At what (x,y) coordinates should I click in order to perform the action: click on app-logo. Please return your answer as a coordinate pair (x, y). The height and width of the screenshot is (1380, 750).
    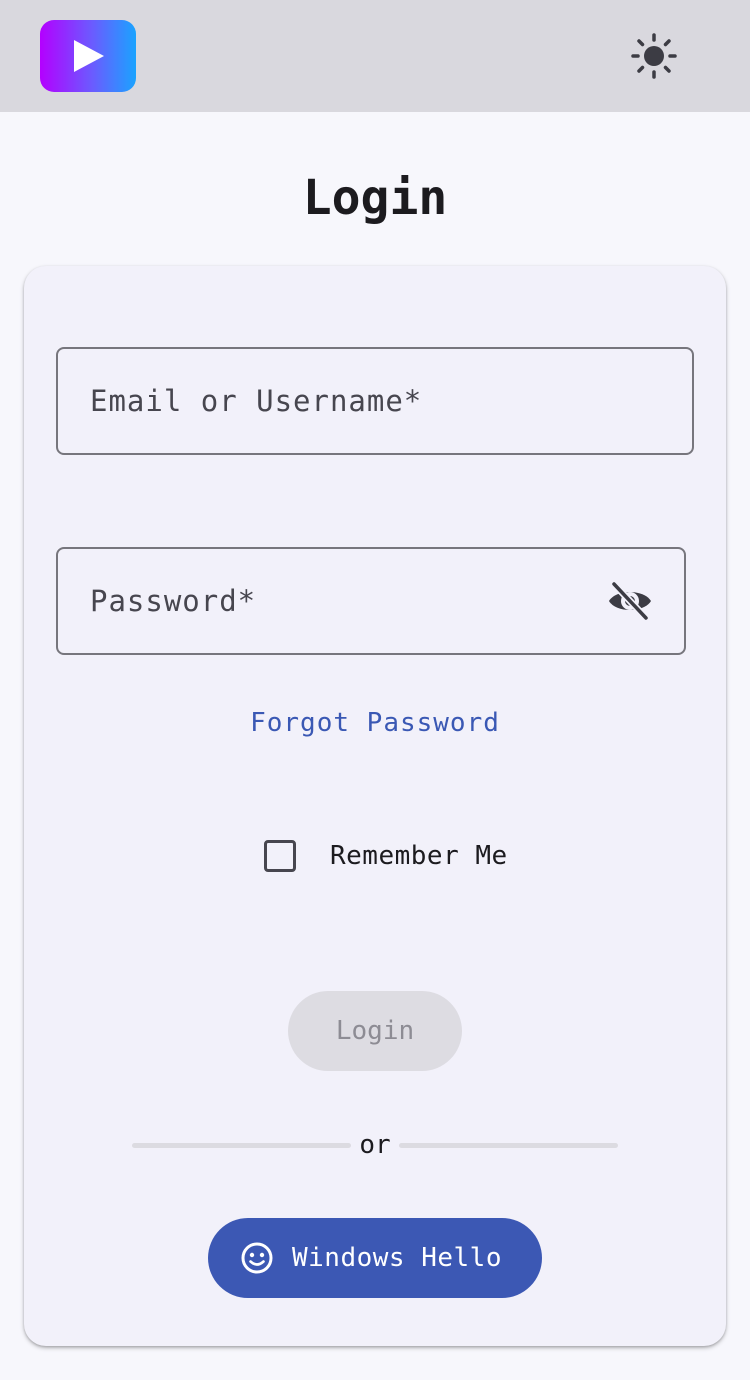
    Looking at the image, I should click on (88, 56).